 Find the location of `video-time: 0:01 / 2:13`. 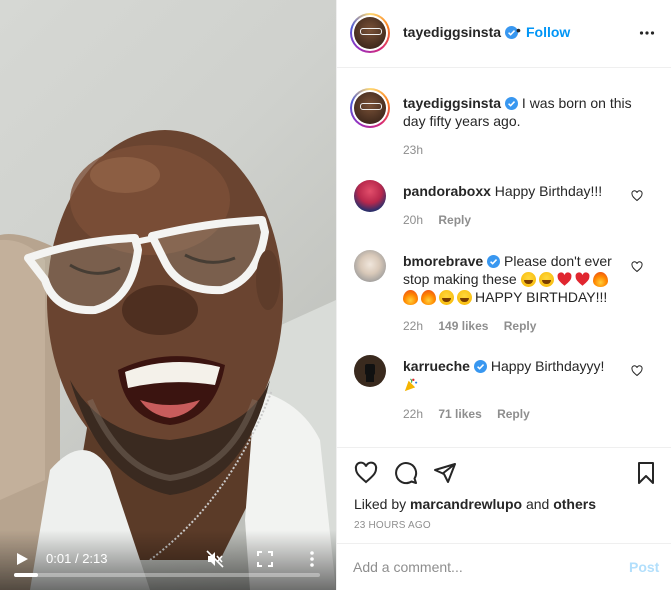

video-time: 0:01 / 2:13 is located at coordinates (77, 558).